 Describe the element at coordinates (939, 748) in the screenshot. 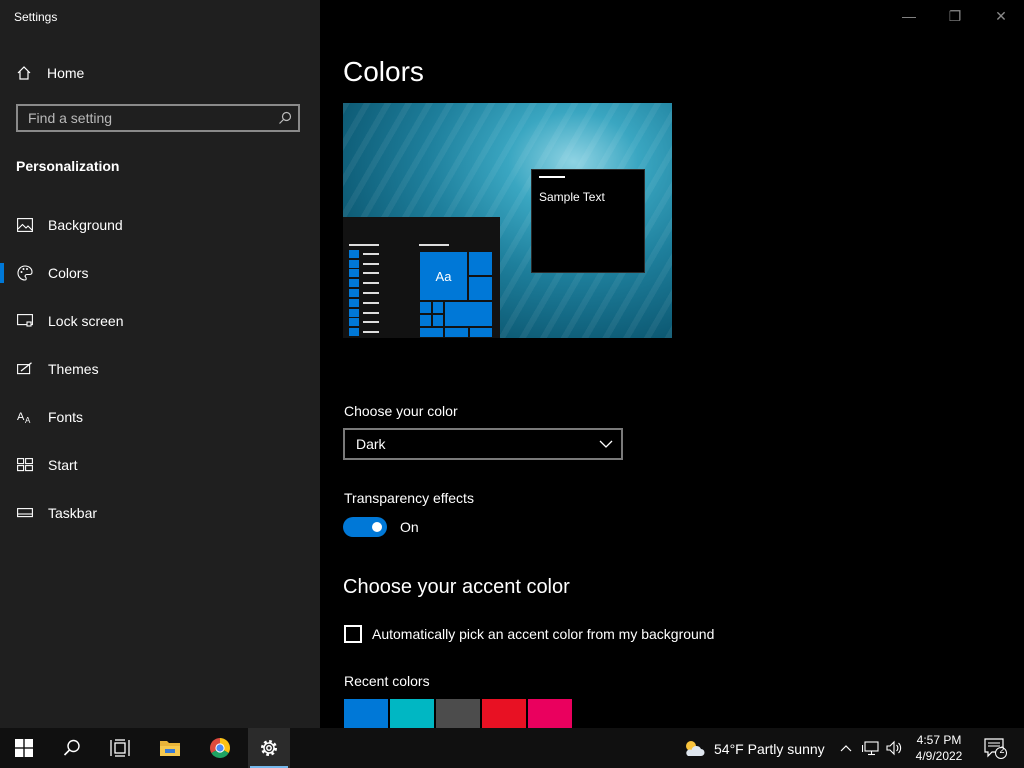

I see `clock: 4:57 PM 4/9/2022` at that location.